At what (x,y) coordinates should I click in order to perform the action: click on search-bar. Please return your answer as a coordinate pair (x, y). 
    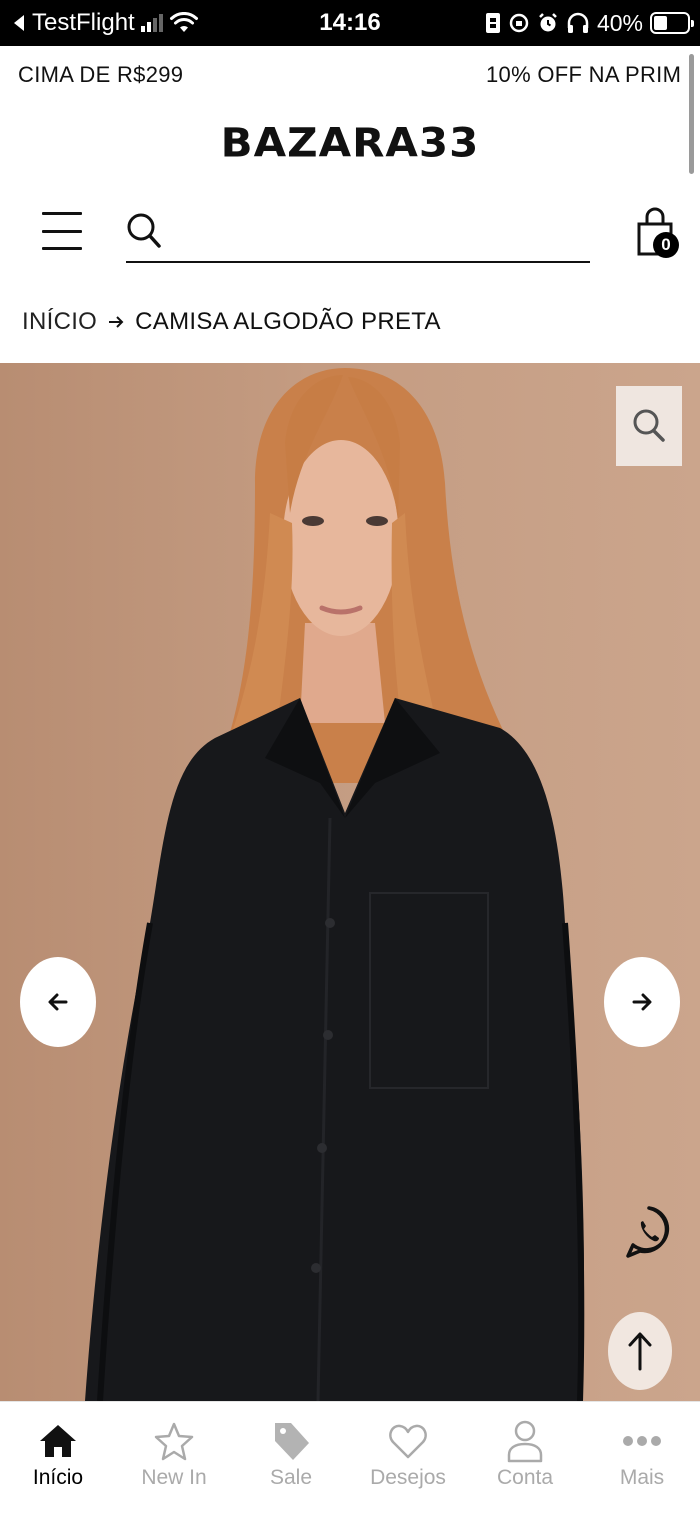
    Looking at the image, I should click on (358, 234).